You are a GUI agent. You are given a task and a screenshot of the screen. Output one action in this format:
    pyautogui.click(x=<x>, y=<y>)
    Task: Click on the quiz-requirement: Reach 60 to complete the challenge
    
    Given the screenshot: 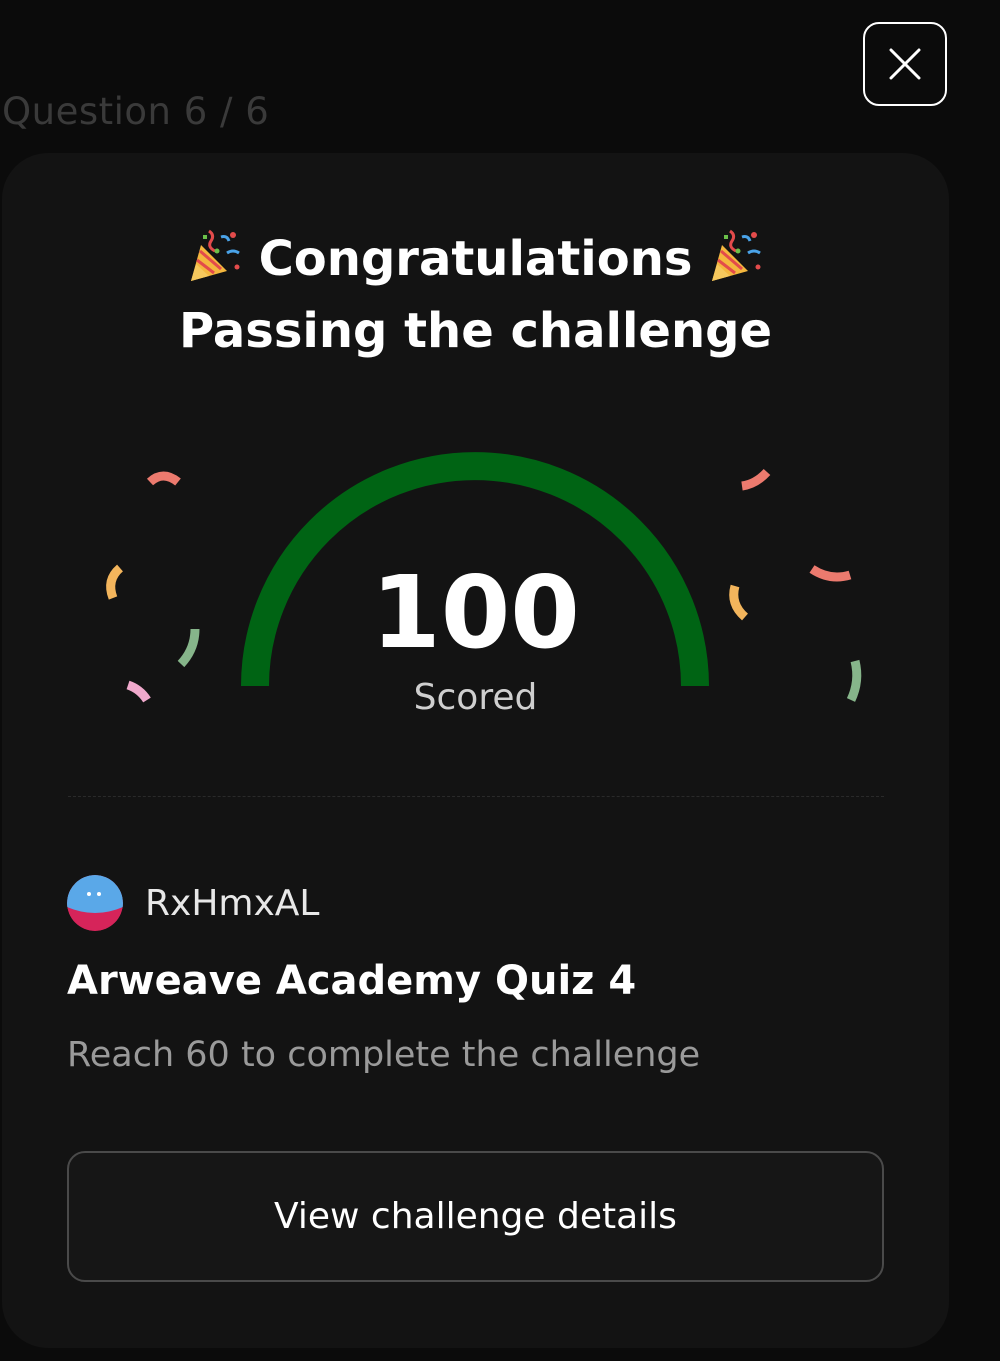 What is the action you would take?
    pyautogui.click(x=384, y=1055)
    